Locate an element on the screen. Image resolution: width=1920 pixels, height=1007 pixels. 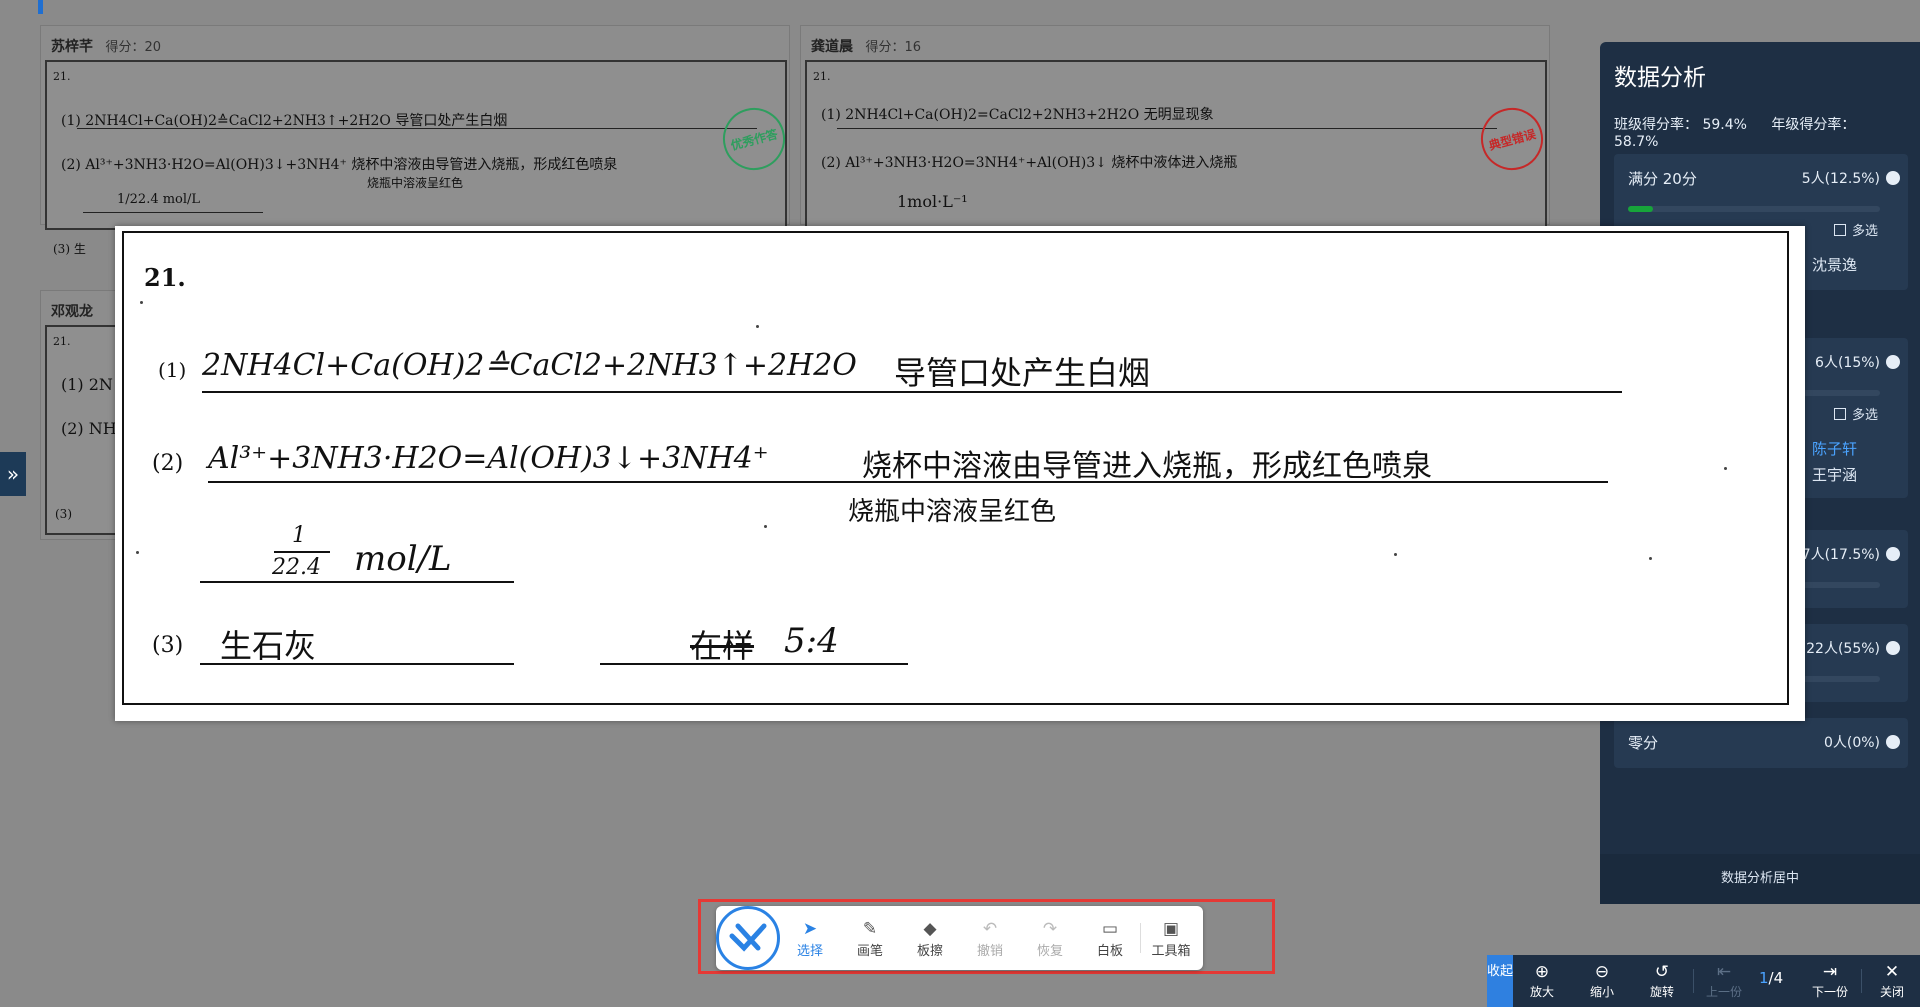
app-logo-icon is located at coordinates (748, 938).